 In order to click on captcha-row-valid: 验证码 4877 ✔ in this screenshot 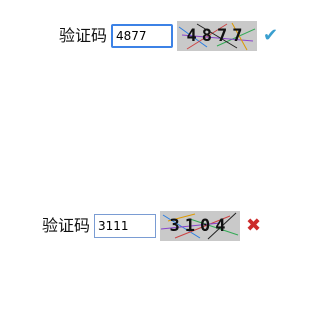, I will do `click(168, 36)`.